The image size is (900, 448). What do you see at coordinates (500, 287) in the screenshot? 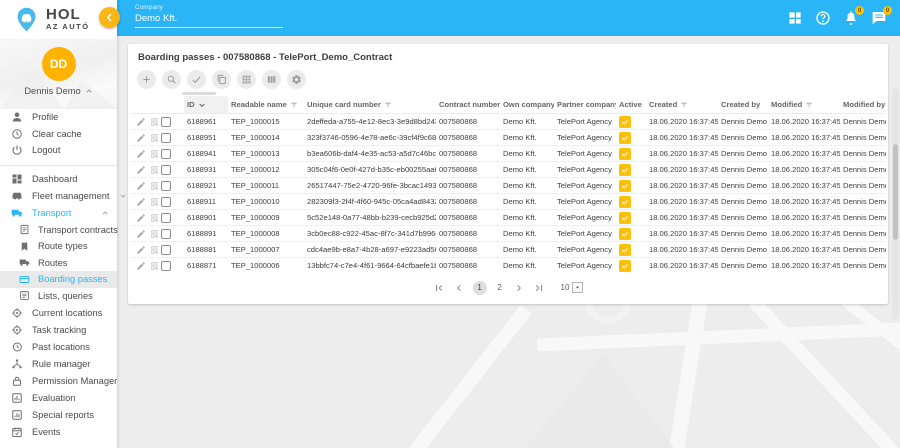
I see `page-2-button: 2` at bounding box center [500, 287].